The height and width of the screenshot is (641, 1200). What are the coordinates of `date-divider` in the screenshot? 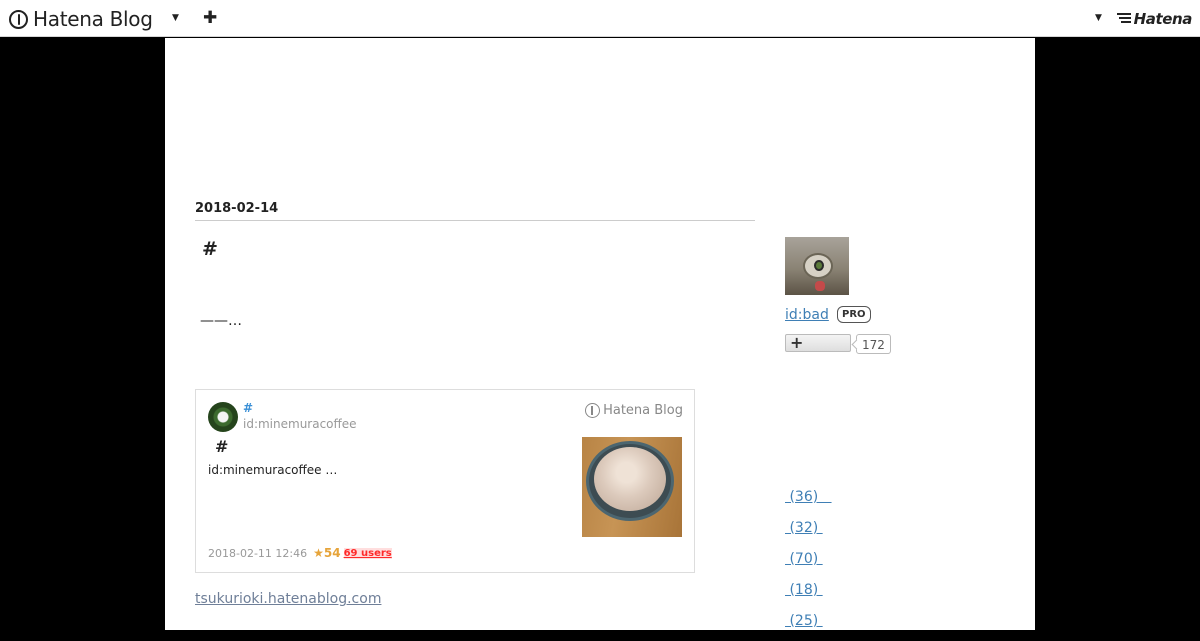 It's located at (475, 220).